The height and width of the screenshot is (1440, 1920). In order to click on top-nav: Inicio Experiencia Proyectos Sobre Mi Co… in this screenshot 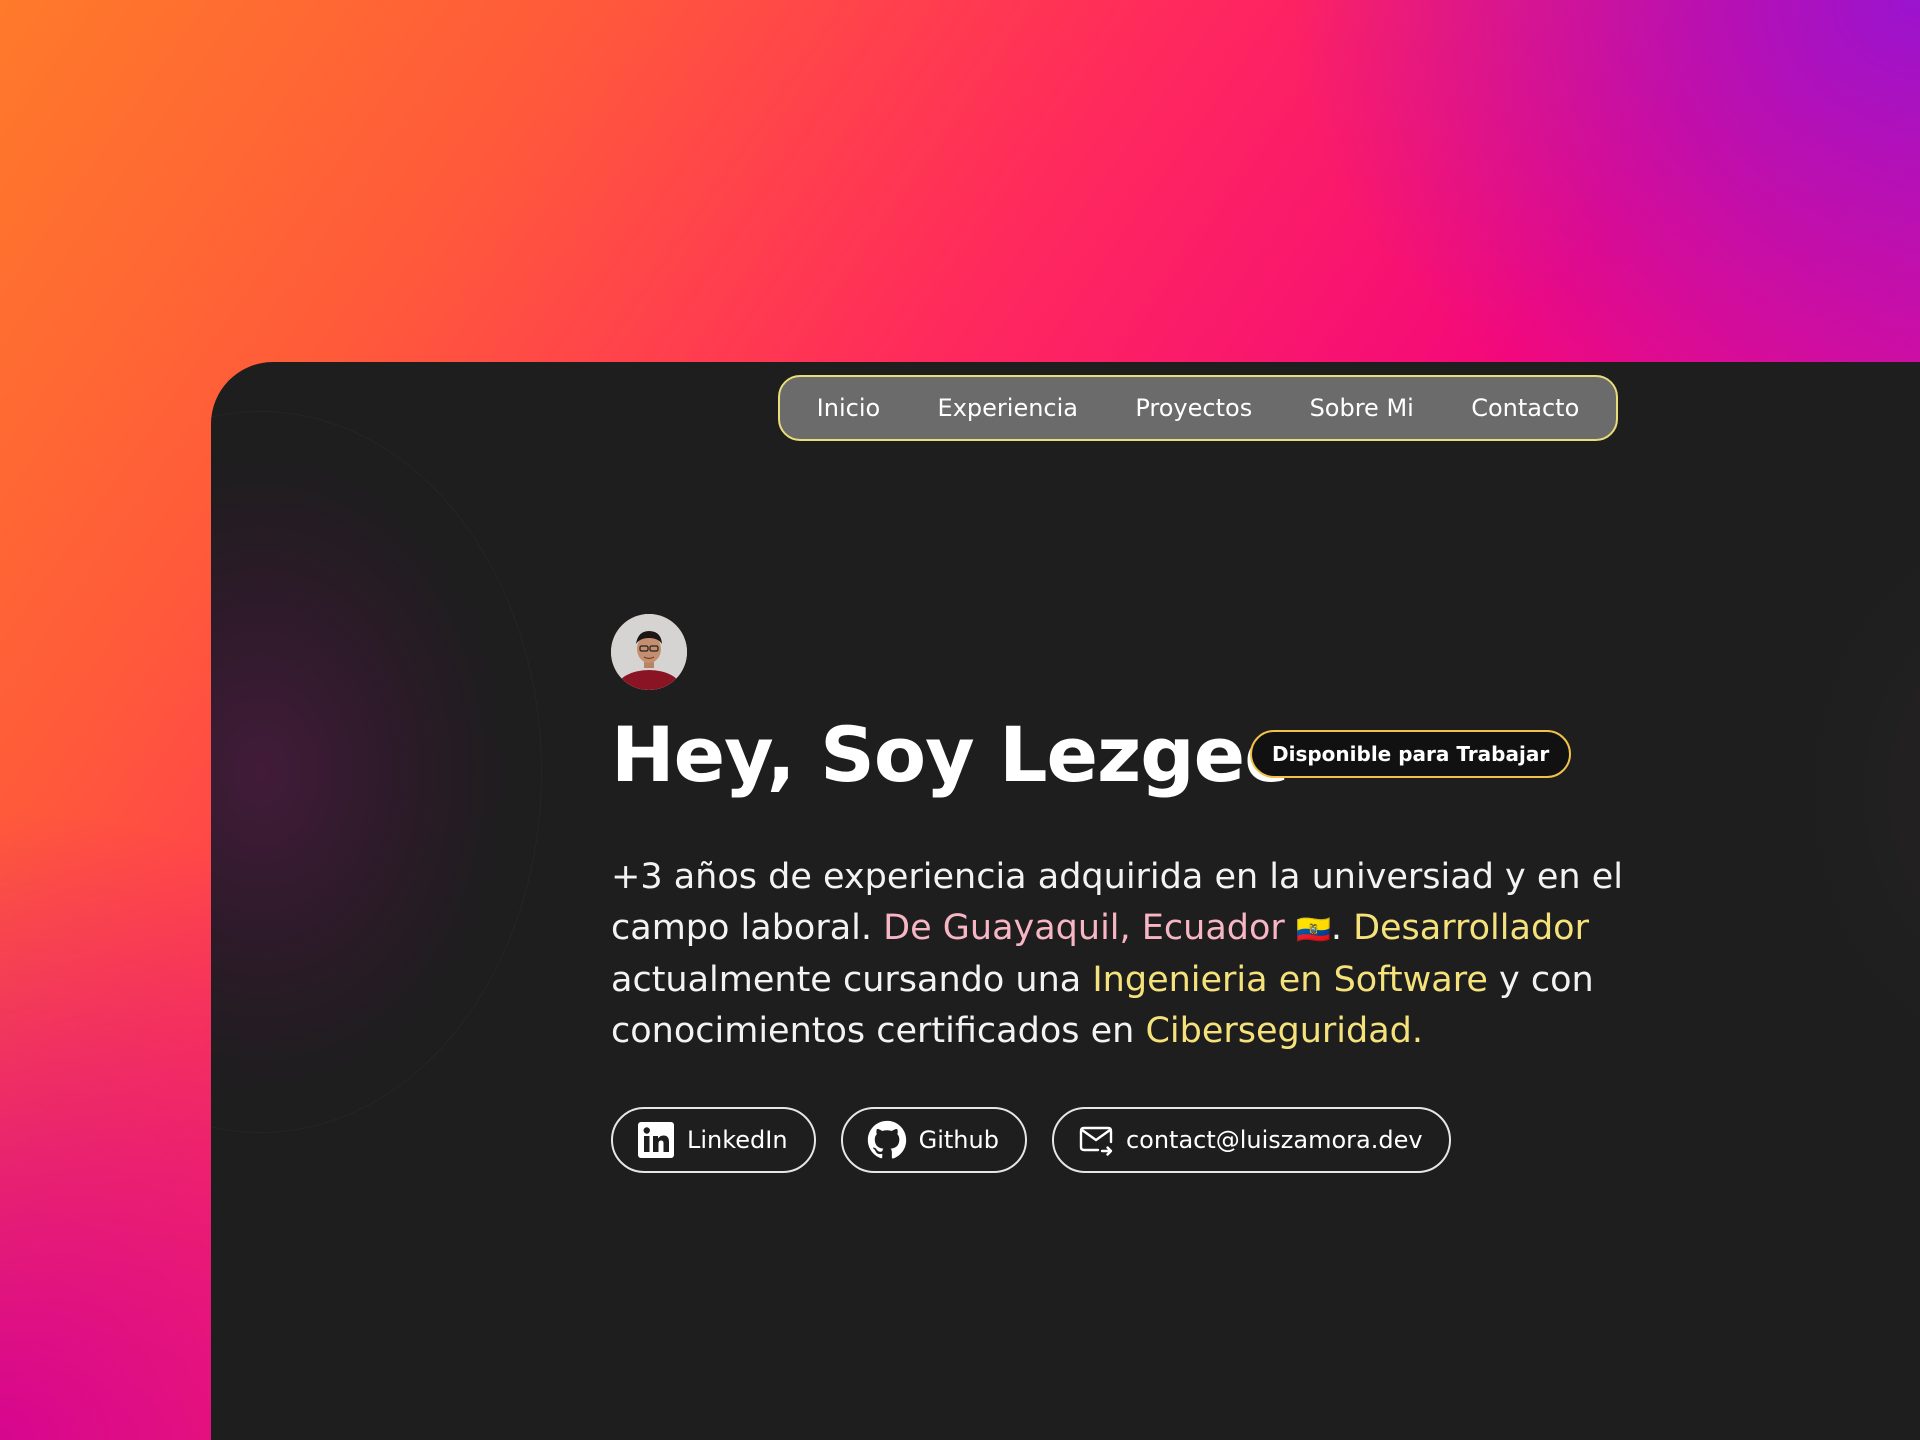, I will do `click(1198, 408)`.